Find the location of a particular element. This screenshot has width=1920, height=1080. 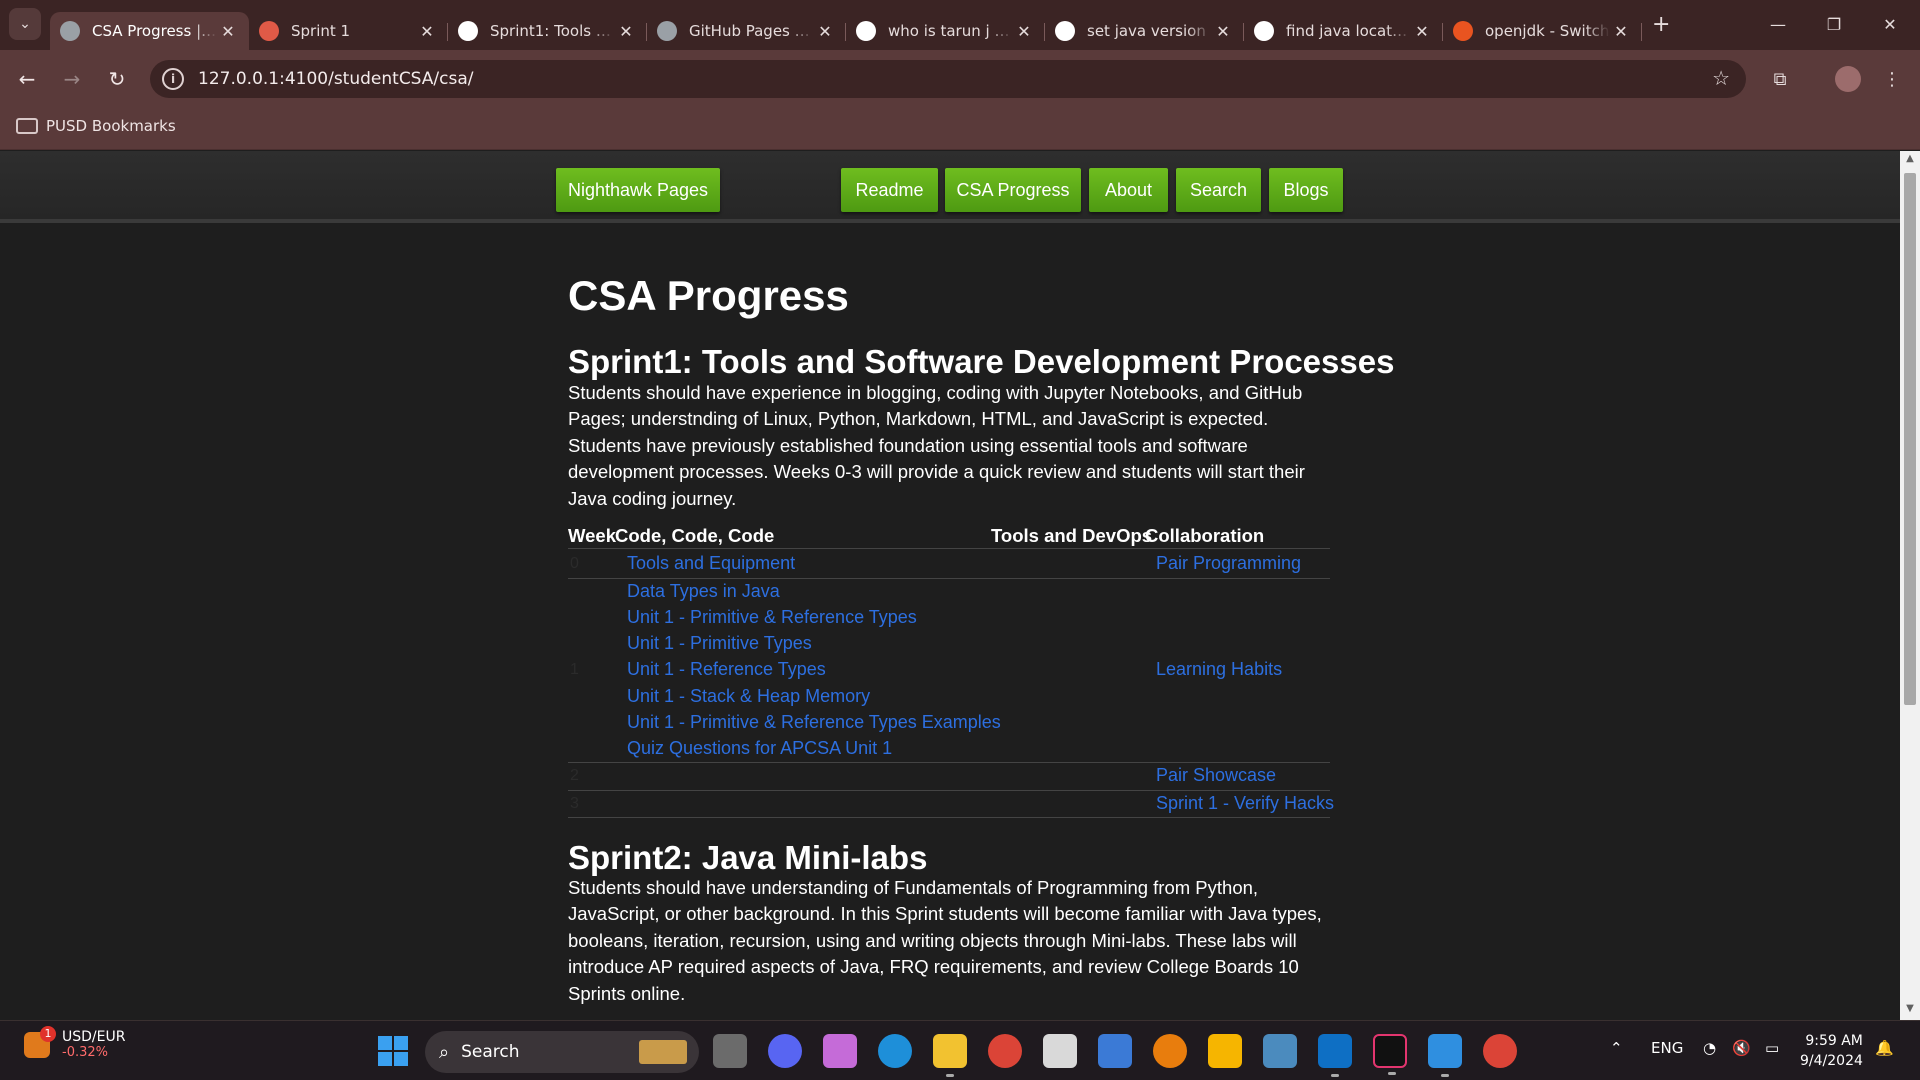

nav-link-blogs: Blogs is located at coordinates (1306, 190).